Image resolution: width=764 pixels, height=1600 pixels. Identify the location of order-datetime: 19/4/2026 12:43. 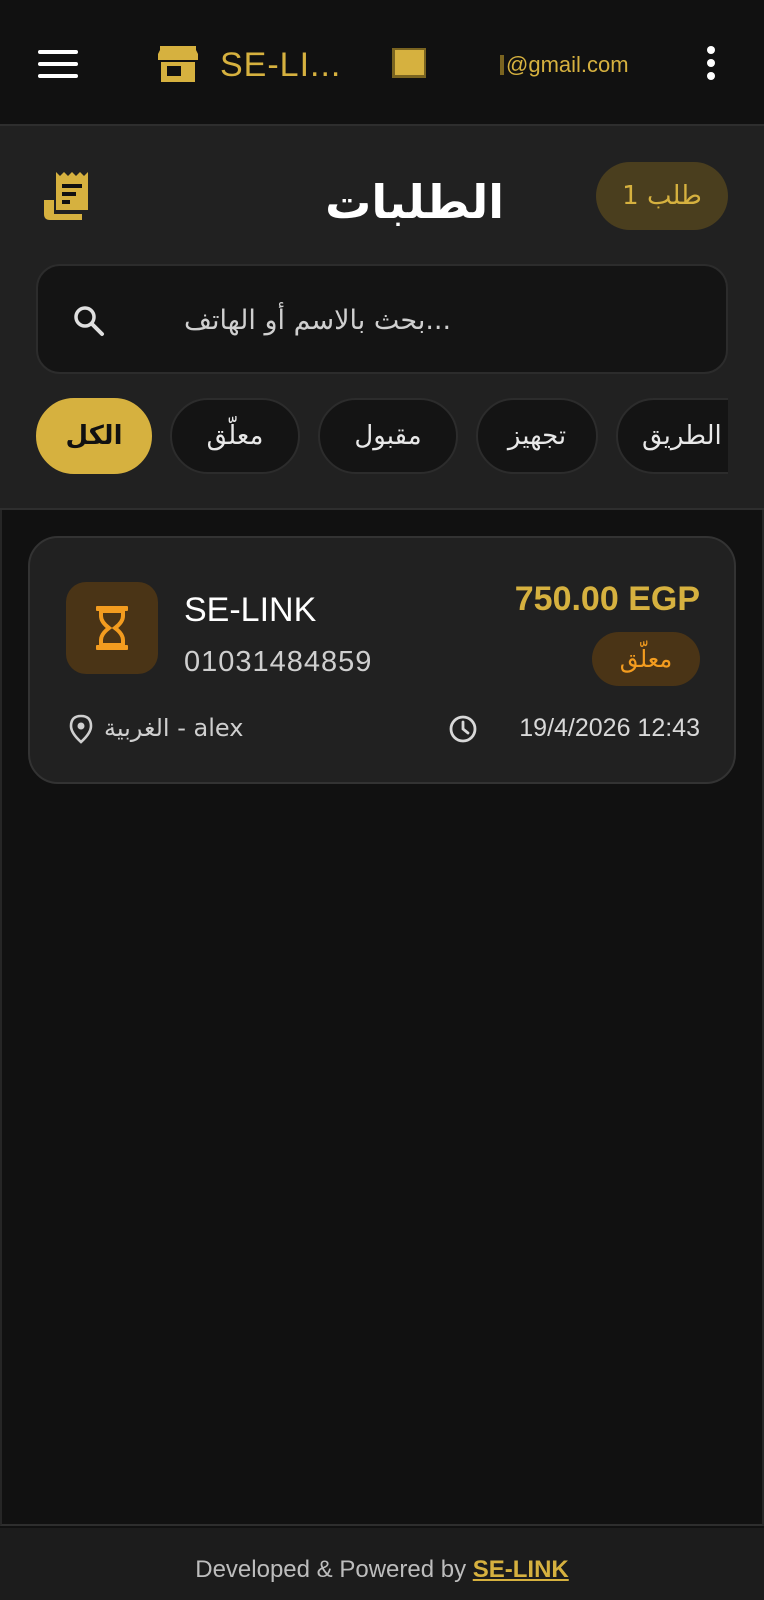
(609, 728).